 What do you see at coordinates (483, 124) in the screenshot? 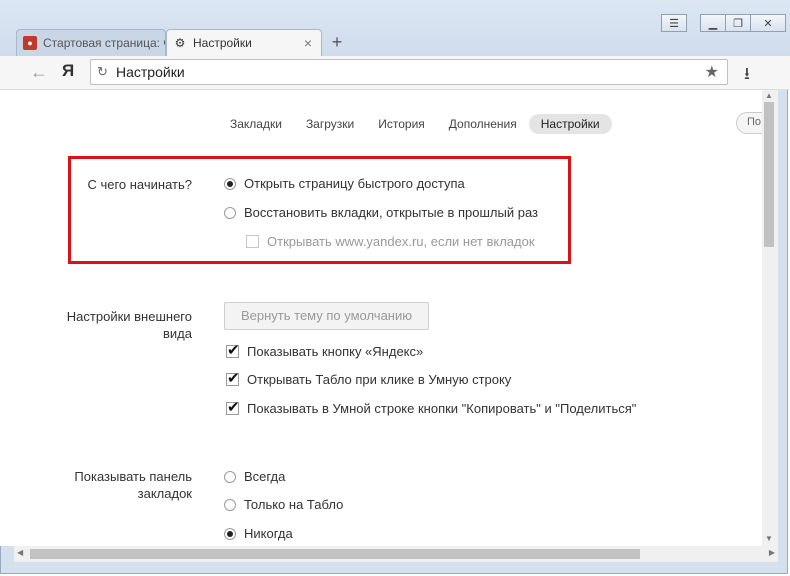
I see `nav-extensions: Дополнения` at bounding box center [483, 124].